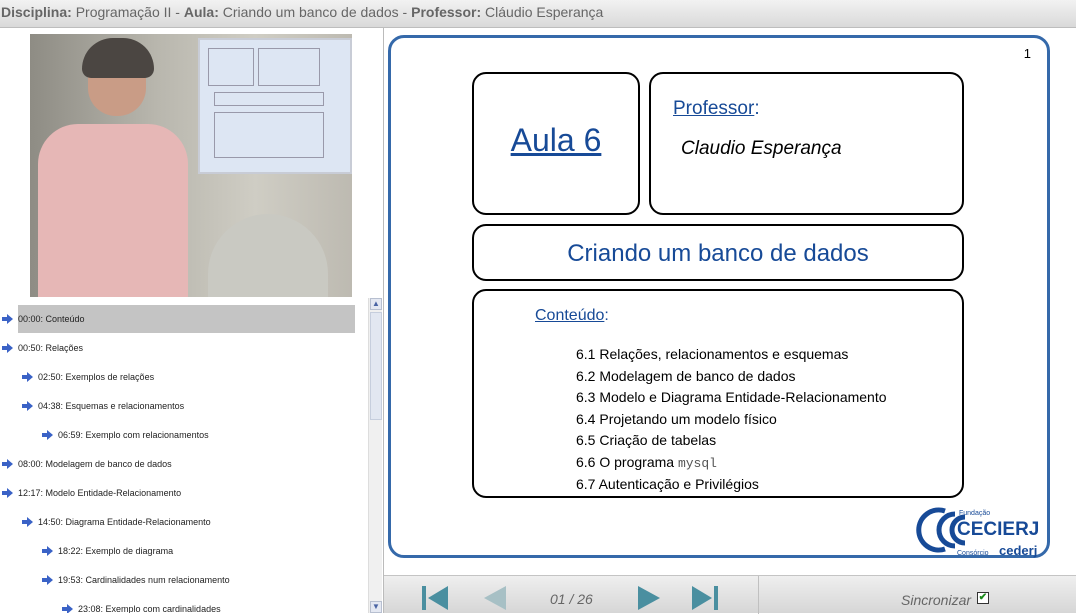 Image resolution: width=1076 pixels, height=614 pixels. Describe the element at coordinates (571, 599) in the screenshot. I see `slide-counter: 01 / 26` at that location.